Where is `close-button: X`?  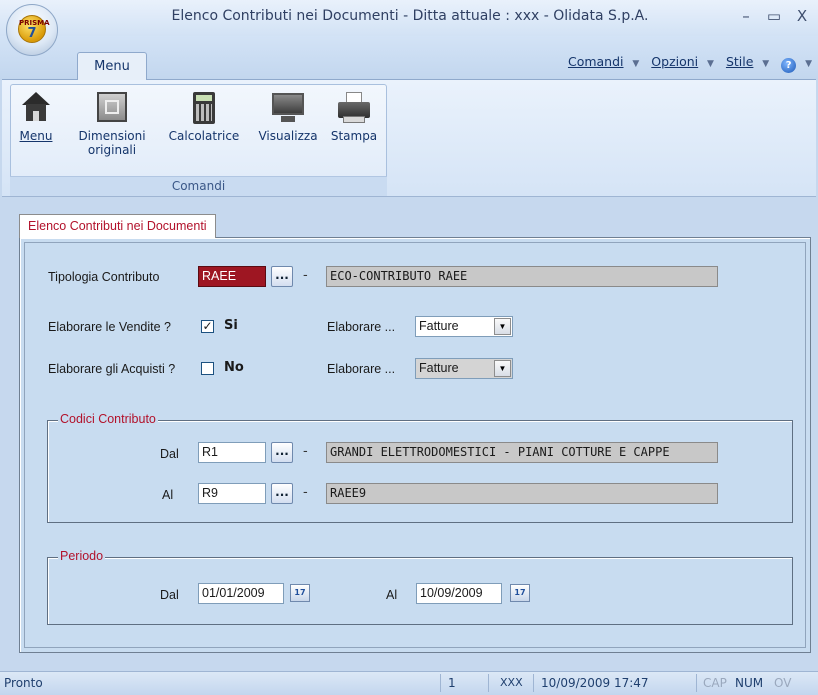 close-button: X is located at coordinates (802, 16).